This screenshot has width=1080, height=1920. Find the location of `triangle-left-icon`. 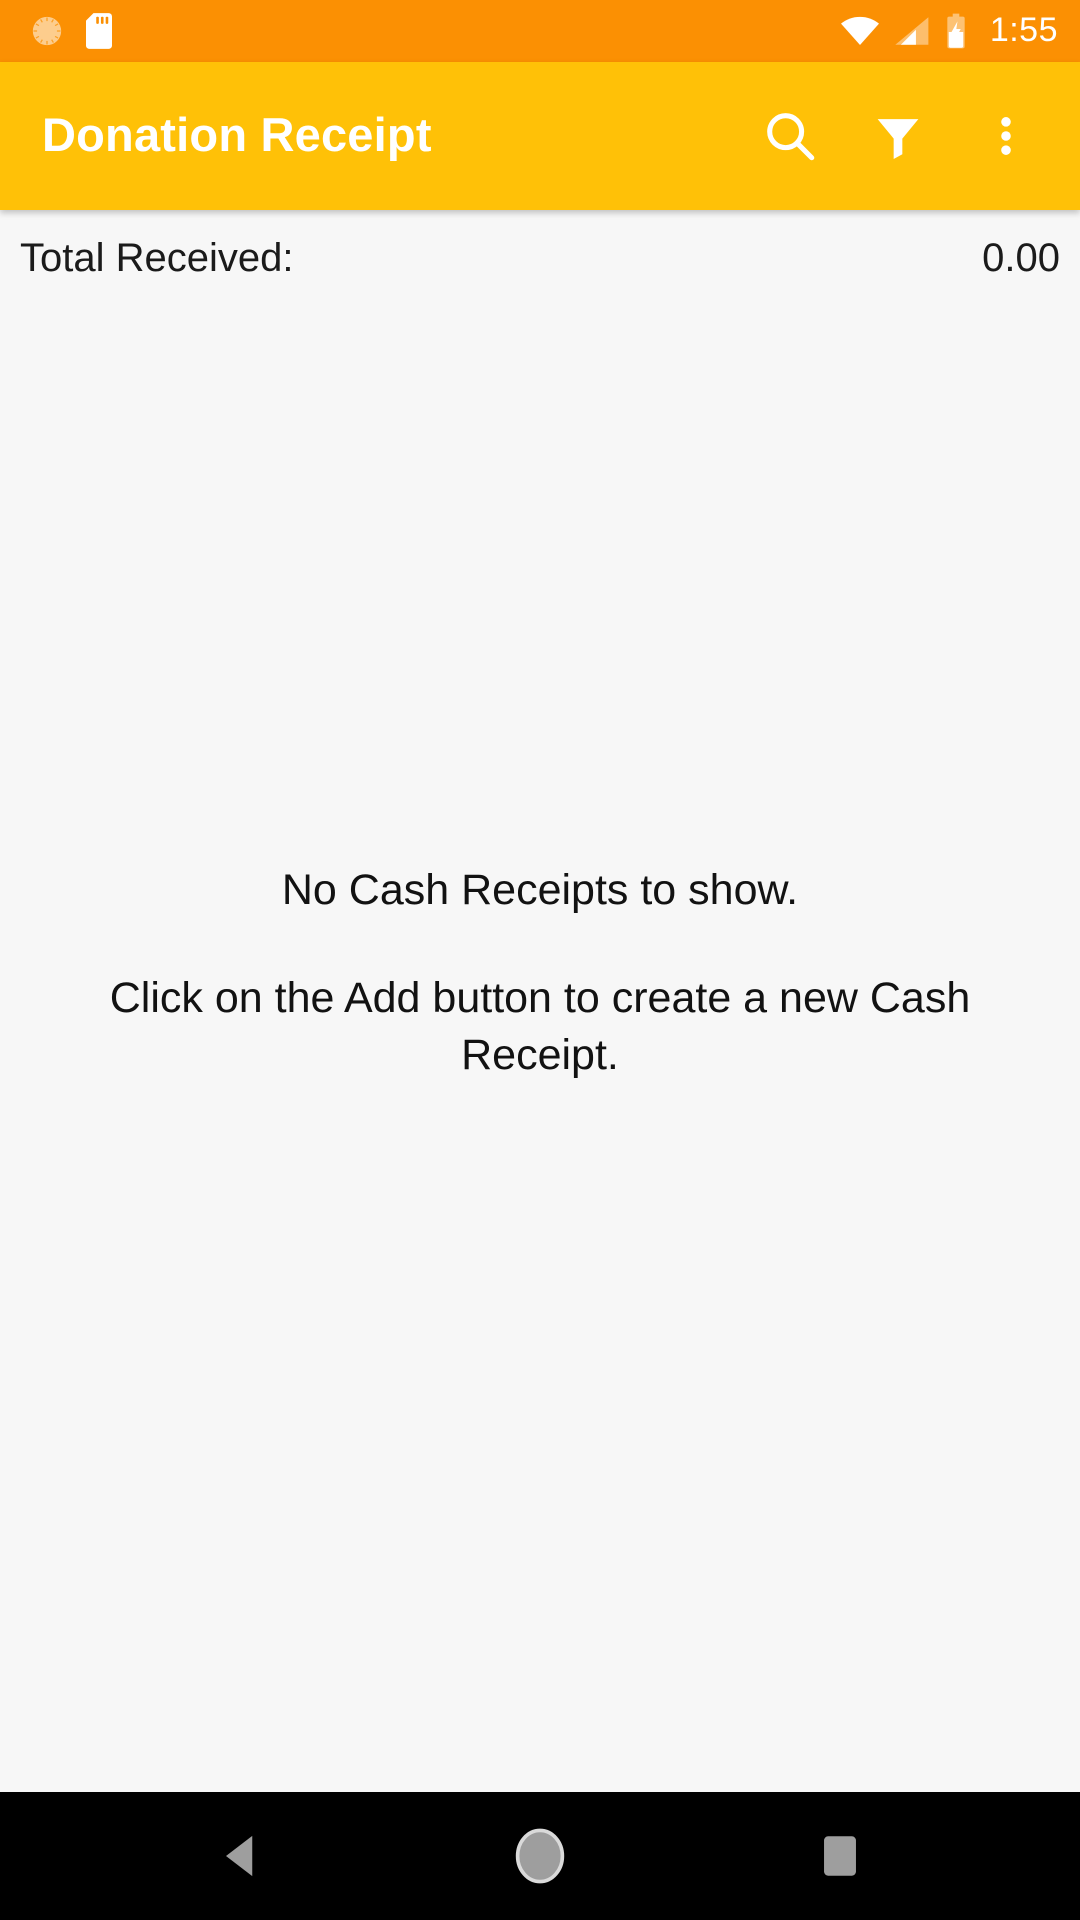

triangle-left-icon is located at coordinates (240, 1856).